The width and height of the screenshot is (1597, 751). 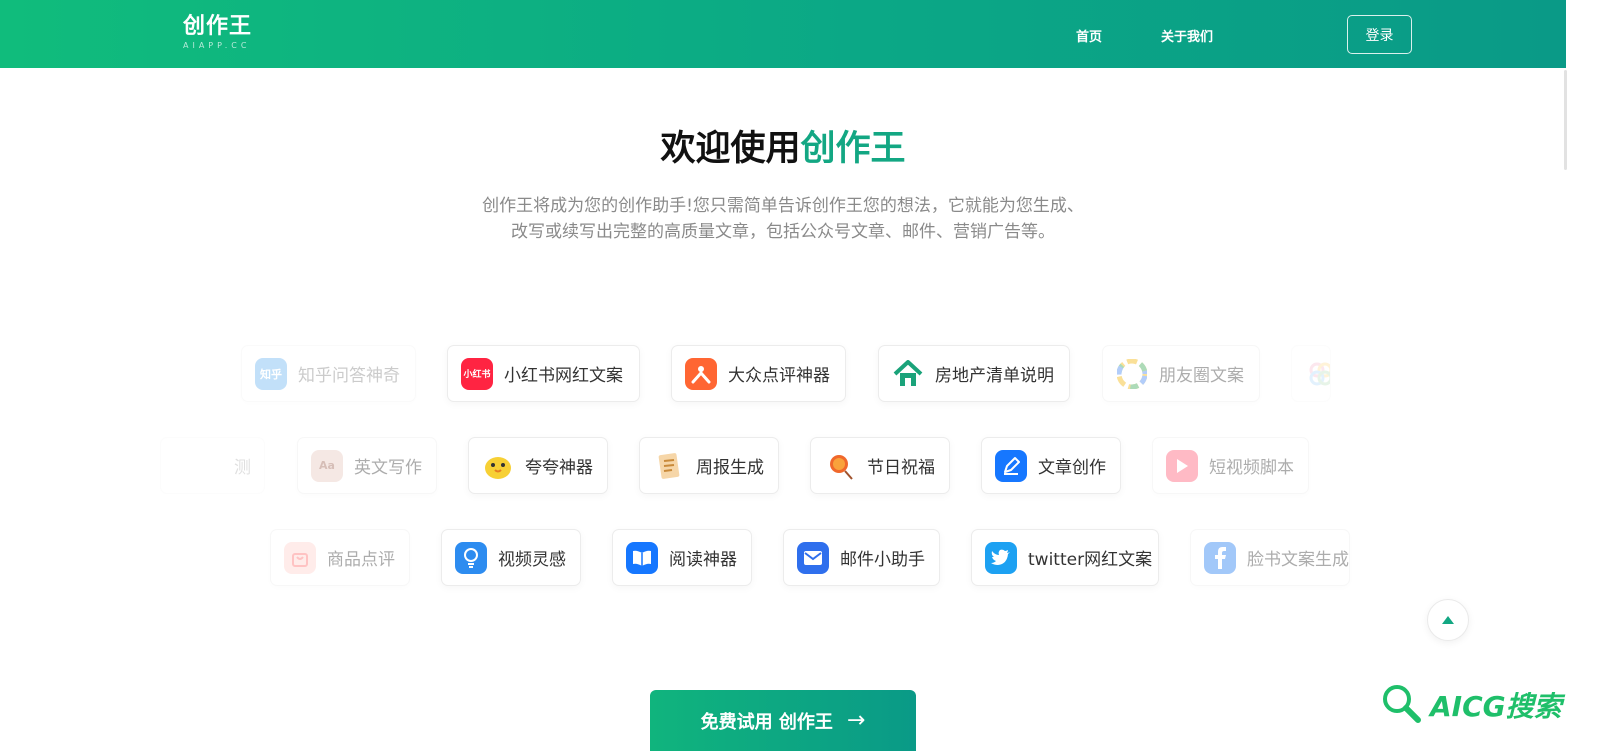 What do you see at coordinates (783, 206) in the screenshot?
I see `hero-description-line1: 创作王将成为您的创作助手!您只需简单告诉创作王您的想法，它就能为您生成、` at bounding box center [783, 206].